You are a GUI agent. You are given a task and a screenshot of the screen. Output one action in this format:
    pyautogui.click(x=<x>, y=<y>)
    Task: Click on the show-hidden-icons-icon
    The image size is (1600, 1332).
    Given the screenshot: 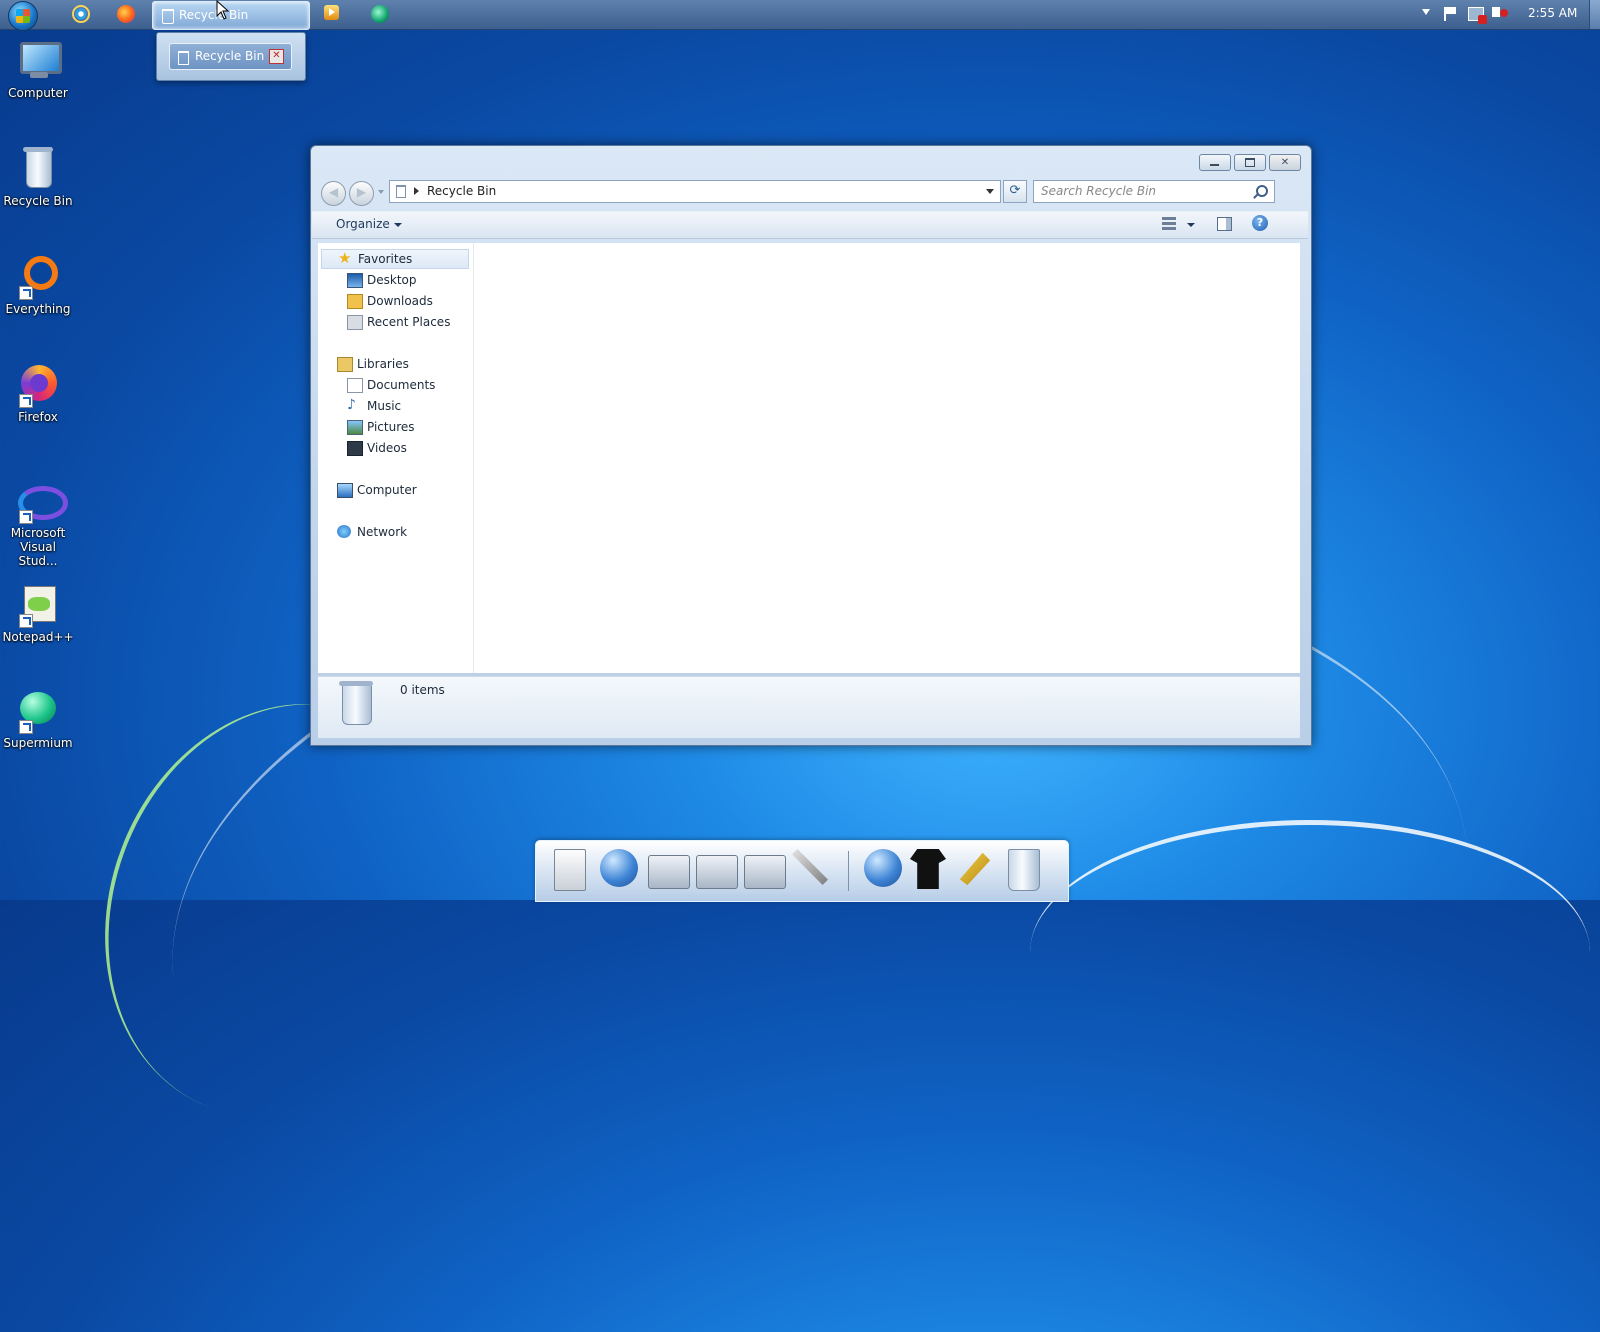 What is the action you would take?
    pyautogui.click(x=1426, y=12)
    